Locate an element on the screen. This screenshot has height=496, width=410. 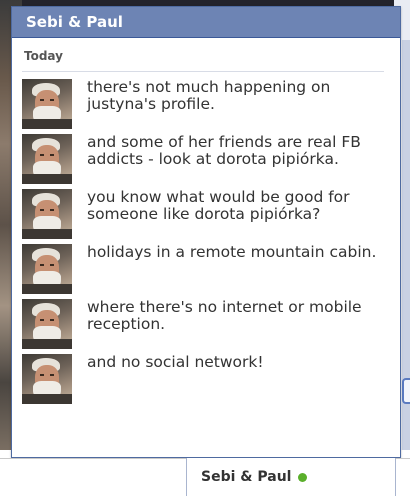
online-status-icon is located at coordinates (303, 477).